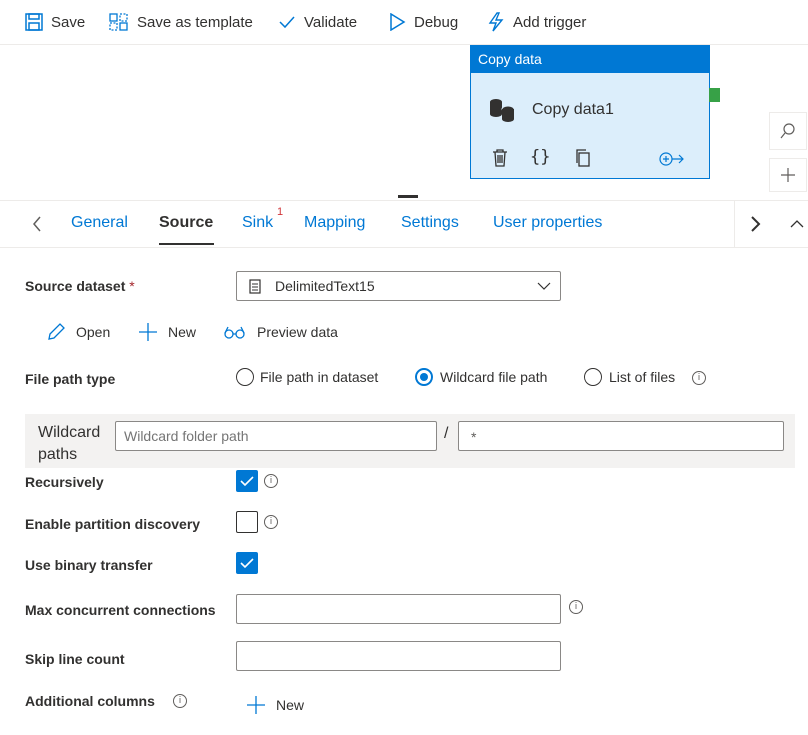  Describe the element at coordinates (398, 609) in the screenshot. I see `max-connections-input` at that location.